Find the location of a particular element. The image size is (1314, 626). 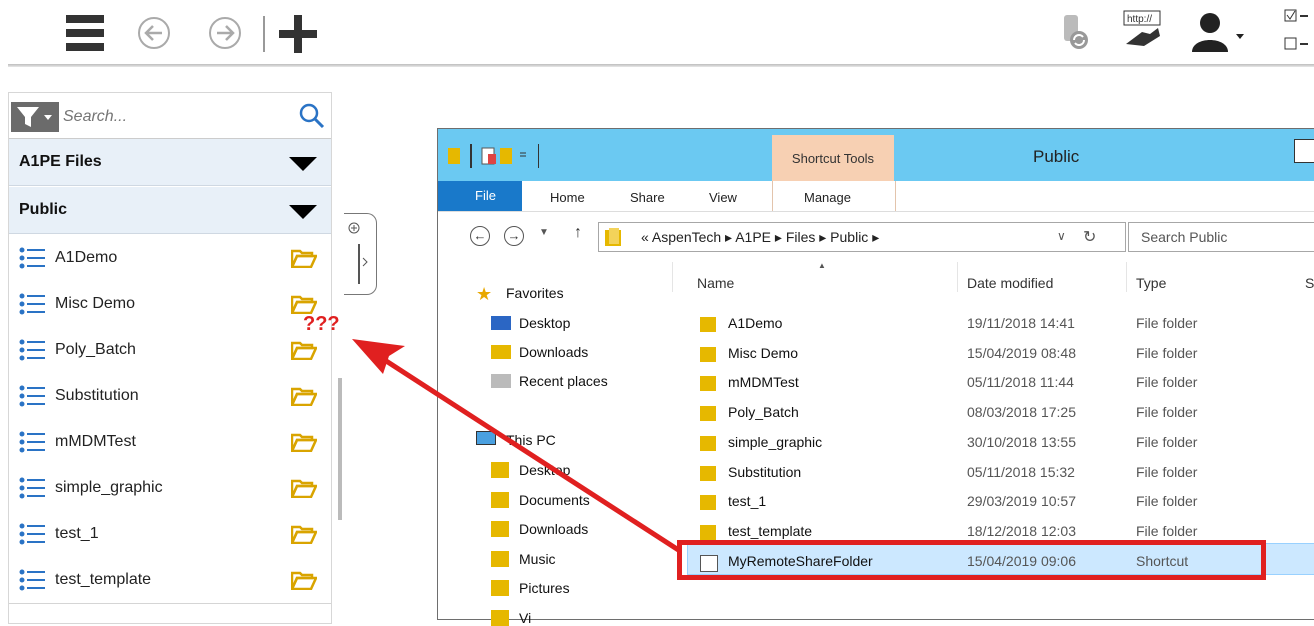

nav-thispc-item: Documents is located at coordinates (540, 499).